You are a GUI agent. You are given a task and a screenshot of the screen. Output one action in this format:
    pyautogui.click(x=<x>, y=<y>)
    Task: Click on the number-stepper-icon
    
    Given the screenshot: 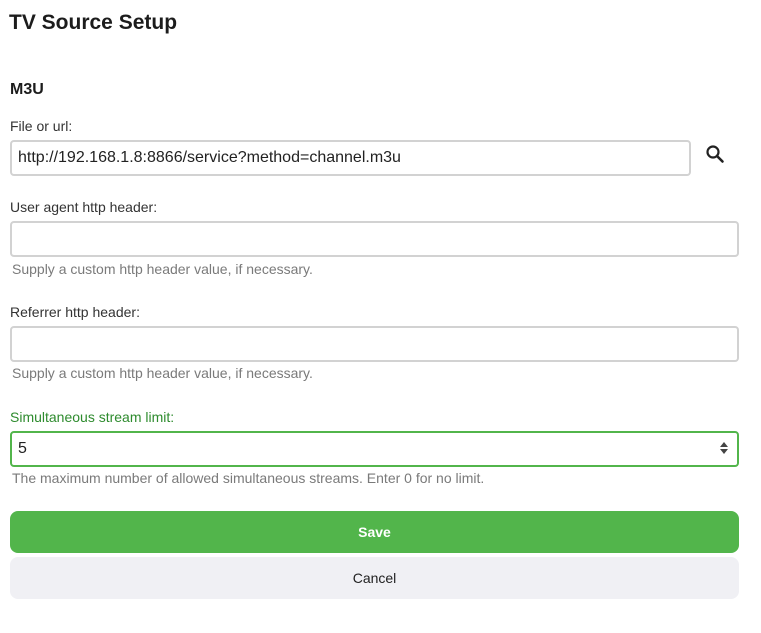 What is the action you would take?
    pyautogui.click(x=724, y=448)
    